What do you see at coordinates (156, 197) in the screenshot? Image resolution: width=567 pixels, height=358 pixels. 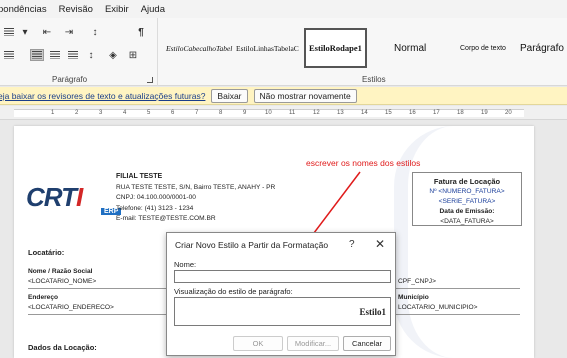 I see `company-cnpj: CNPJ: 04.100.000/0001-00` at bounding box center [156, 197].